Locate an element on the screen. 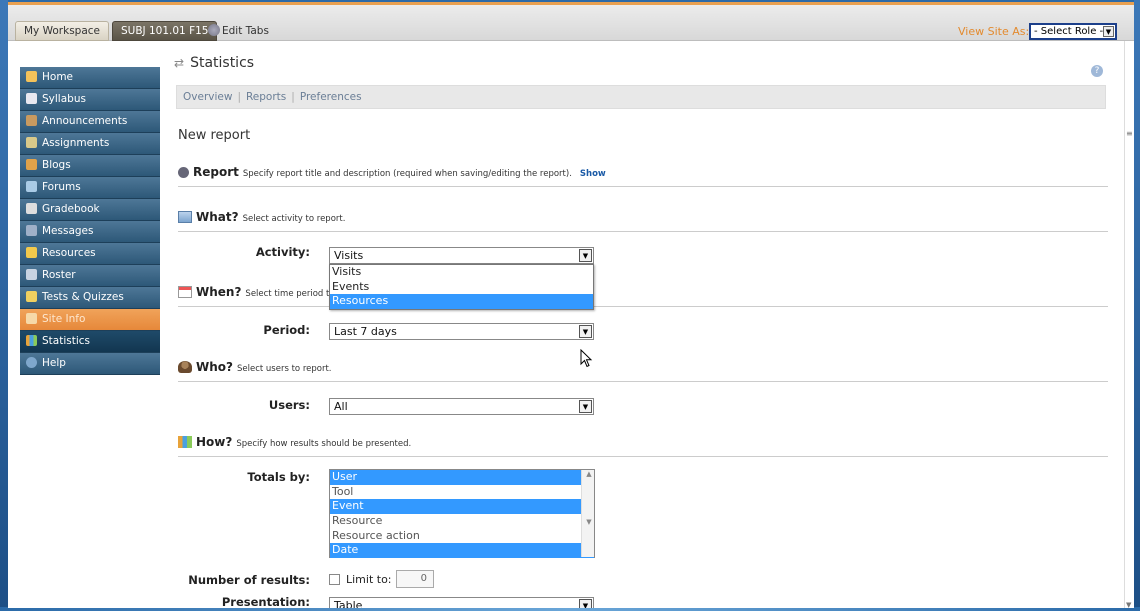  resources-icon is located at coordinates (31, 252).